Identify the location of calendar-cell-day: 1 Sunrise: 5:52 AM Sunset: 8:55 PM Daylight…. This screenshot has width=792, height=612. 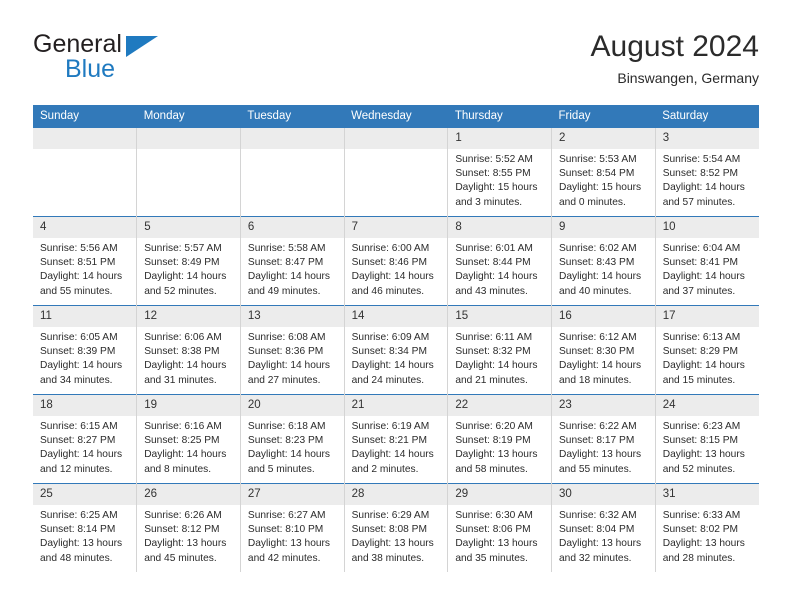
(500, 172).